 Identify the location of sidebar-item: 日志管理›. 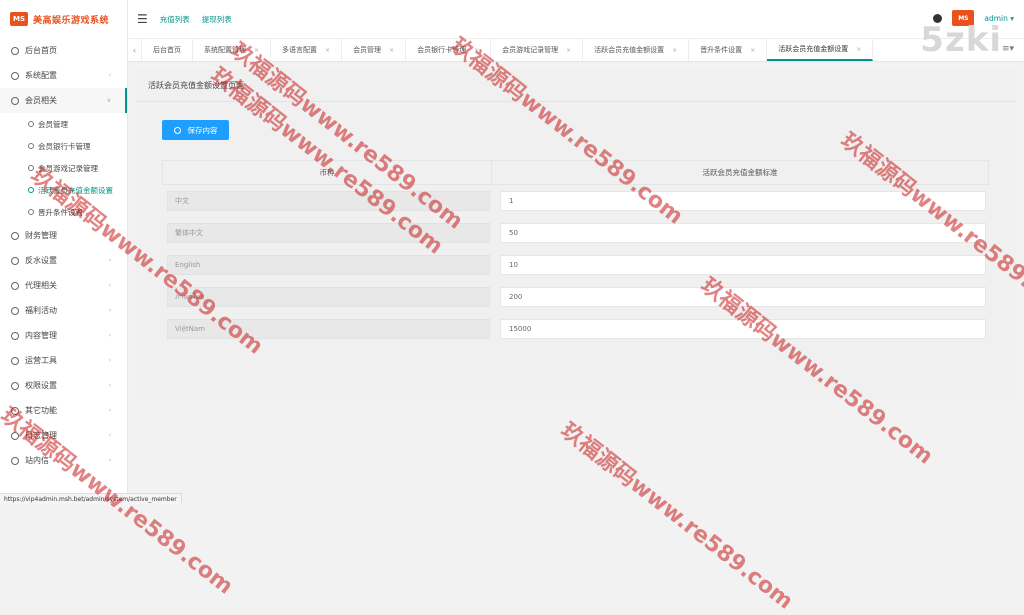
(63, 435).